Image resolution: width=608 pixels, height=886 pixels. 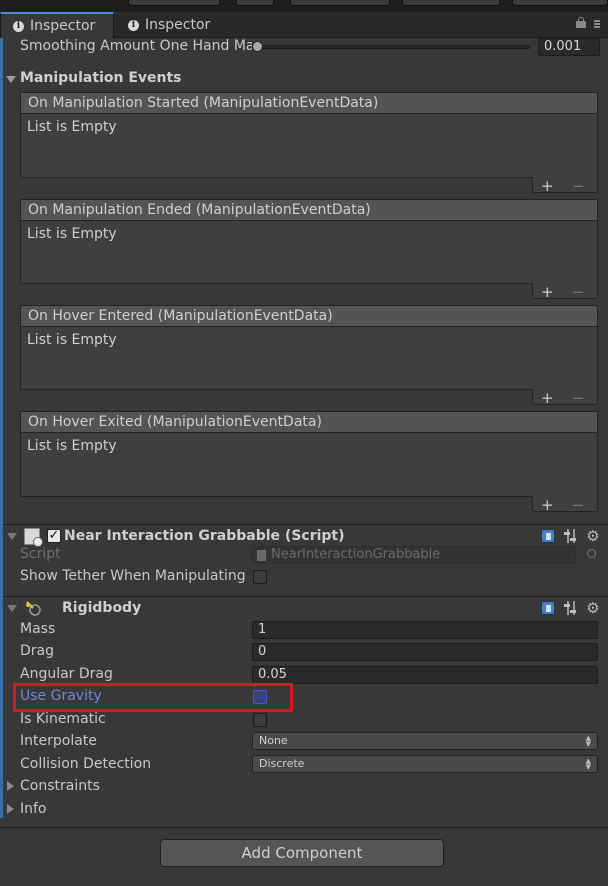 I want to click on lock-icon, so click(x=581, y=22).